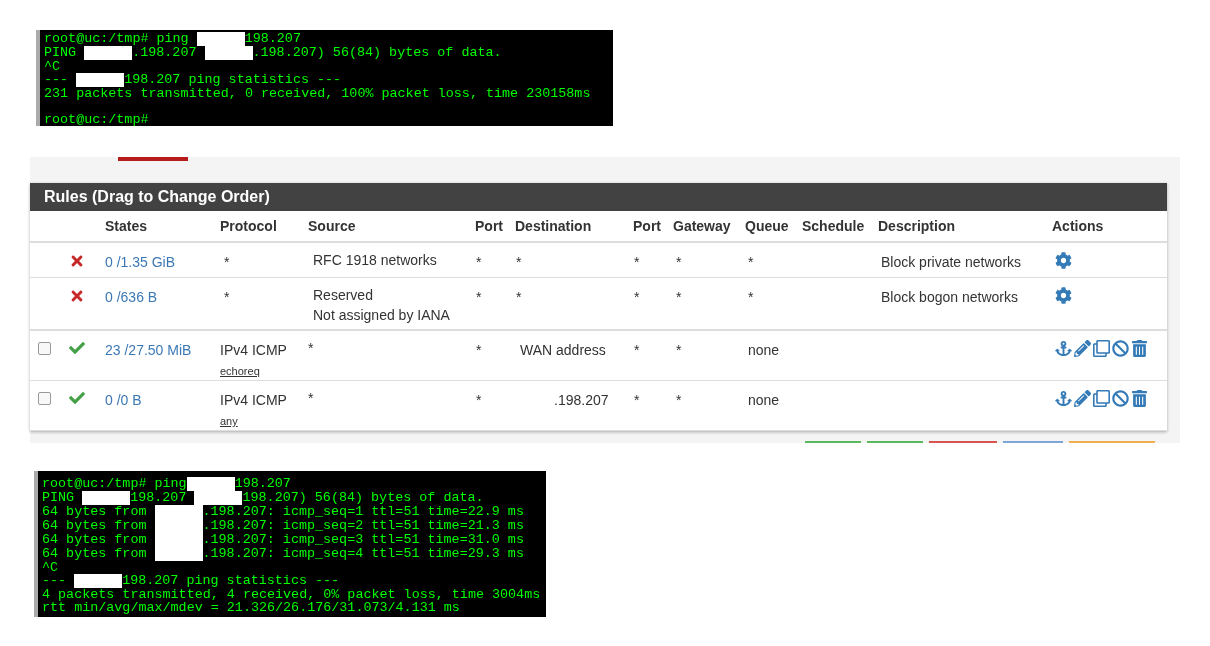 The height and width of the screenshot is (646, 1210). I want to click on table-cell: Block private networks, so click(951, 262).